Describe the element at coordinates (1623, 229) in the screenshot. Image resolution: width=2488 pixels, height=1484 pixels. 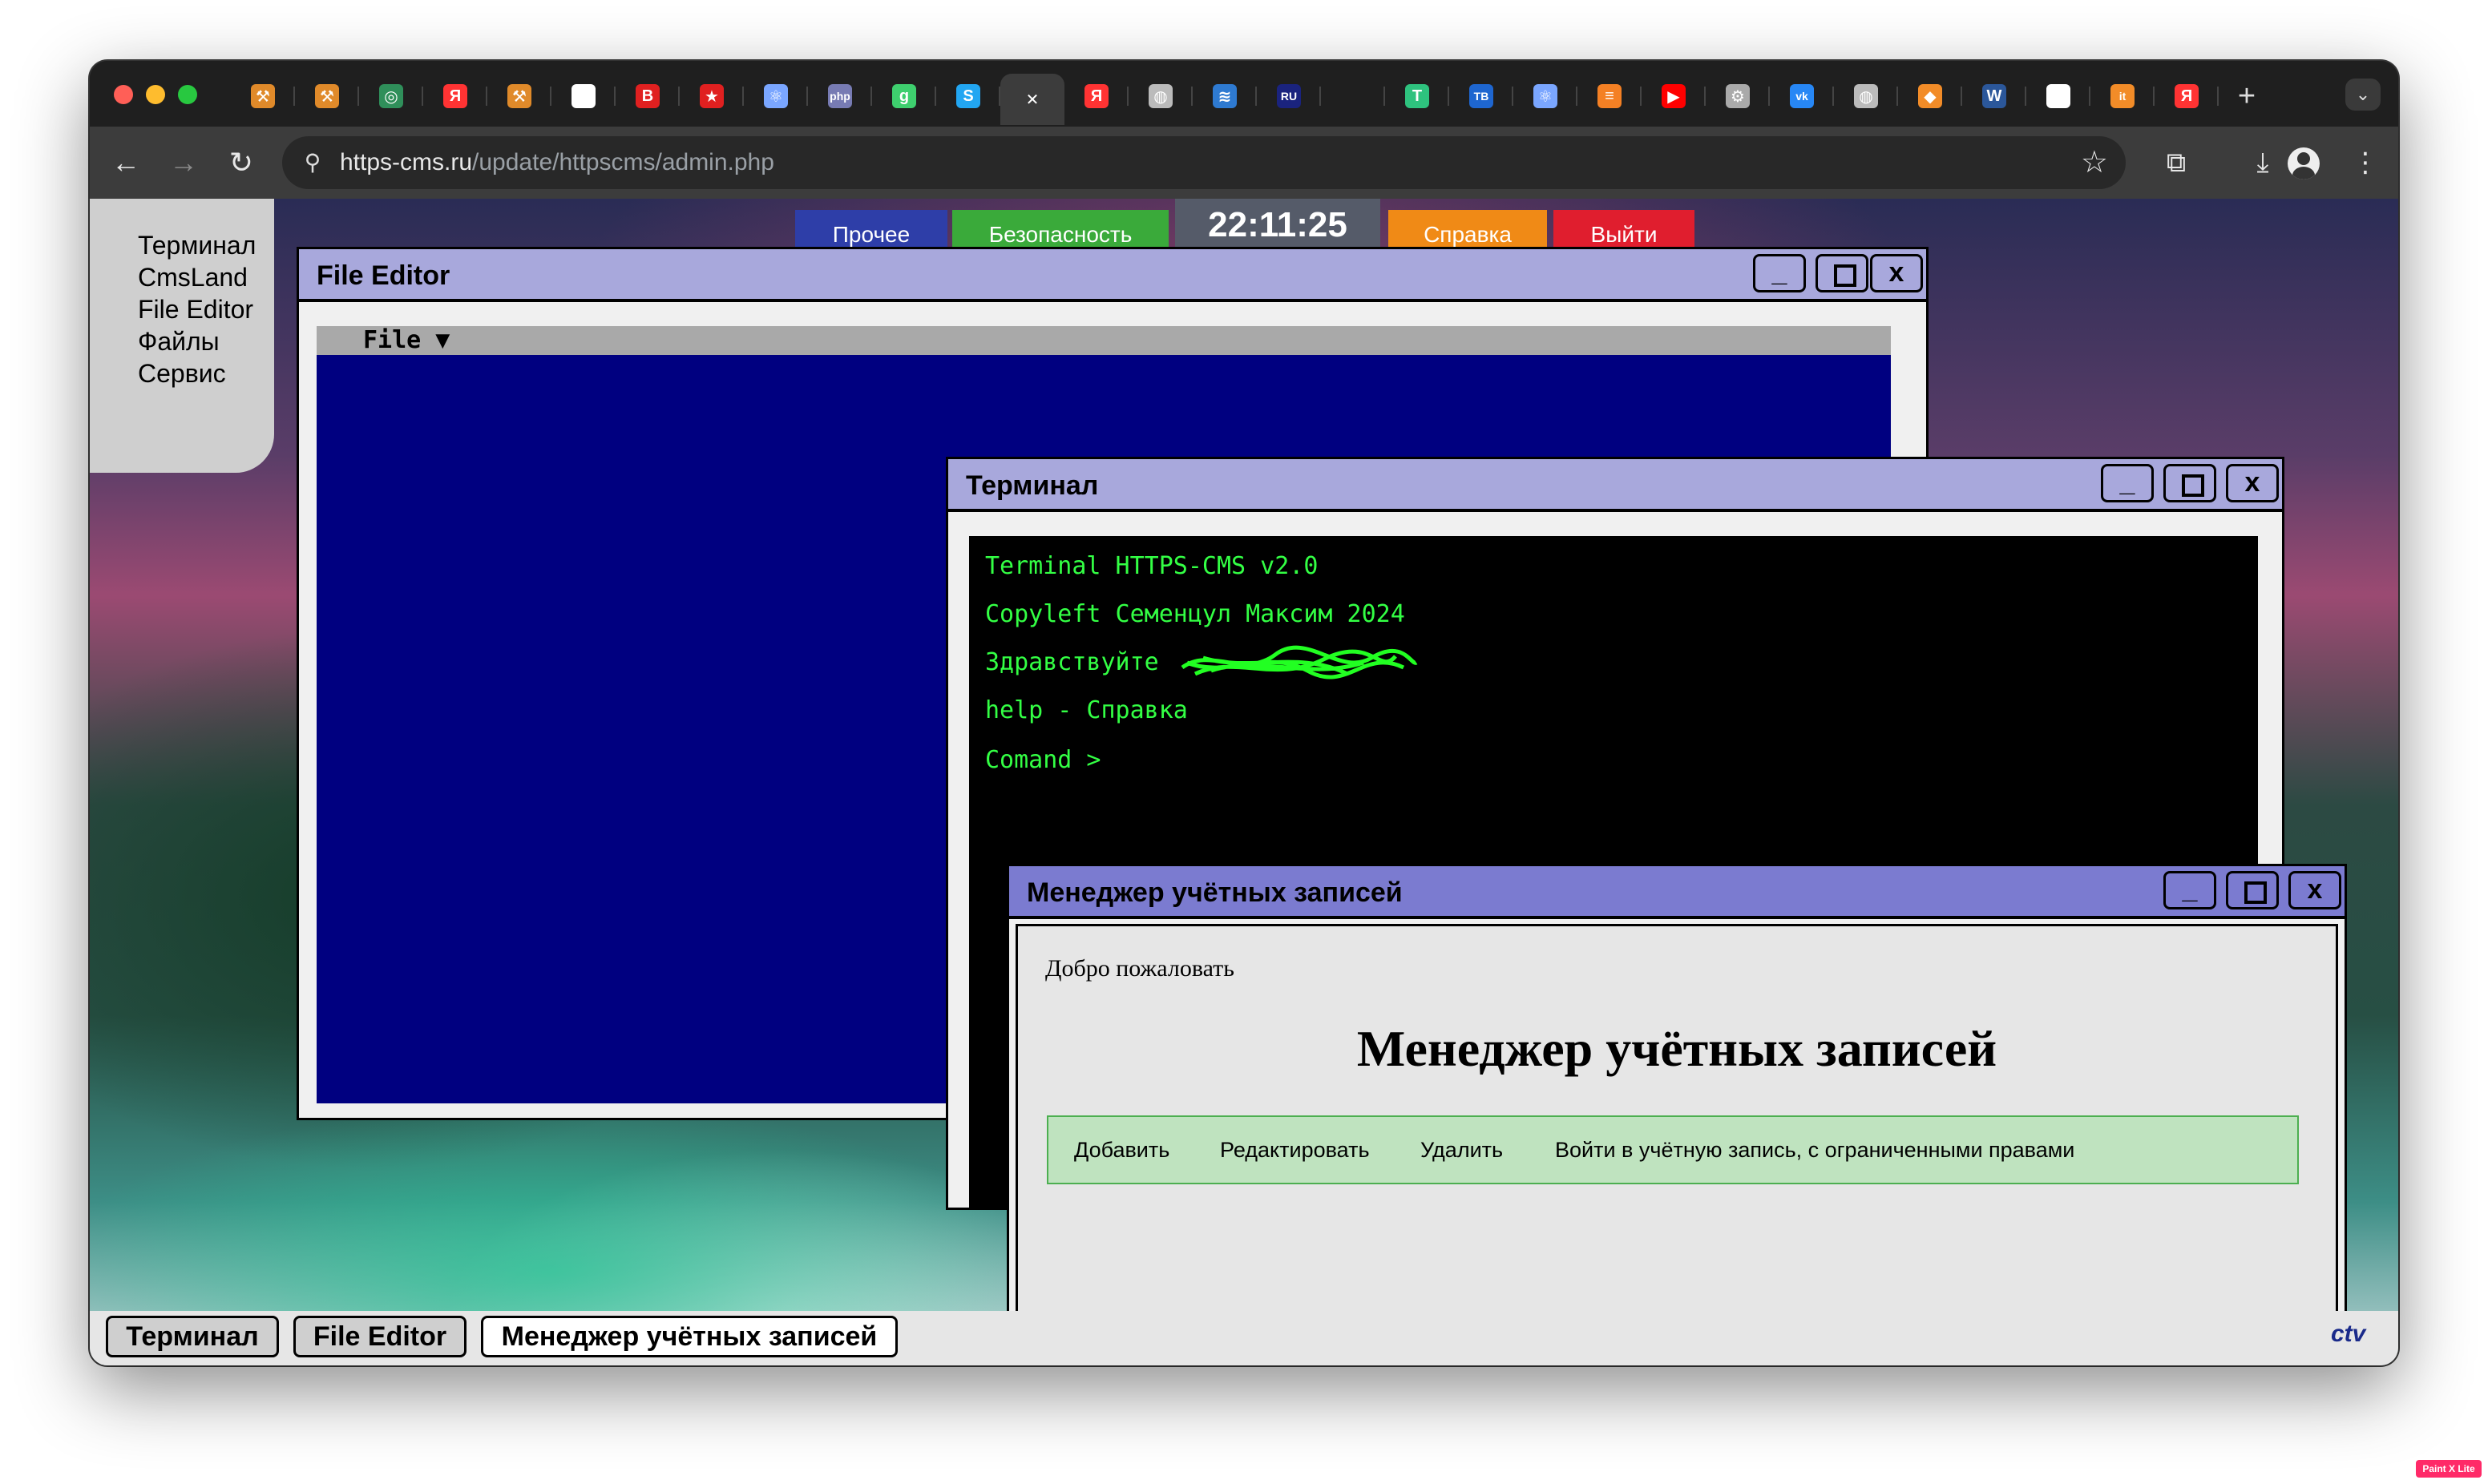
I see `menu-button-logout: Выйти` at that location.